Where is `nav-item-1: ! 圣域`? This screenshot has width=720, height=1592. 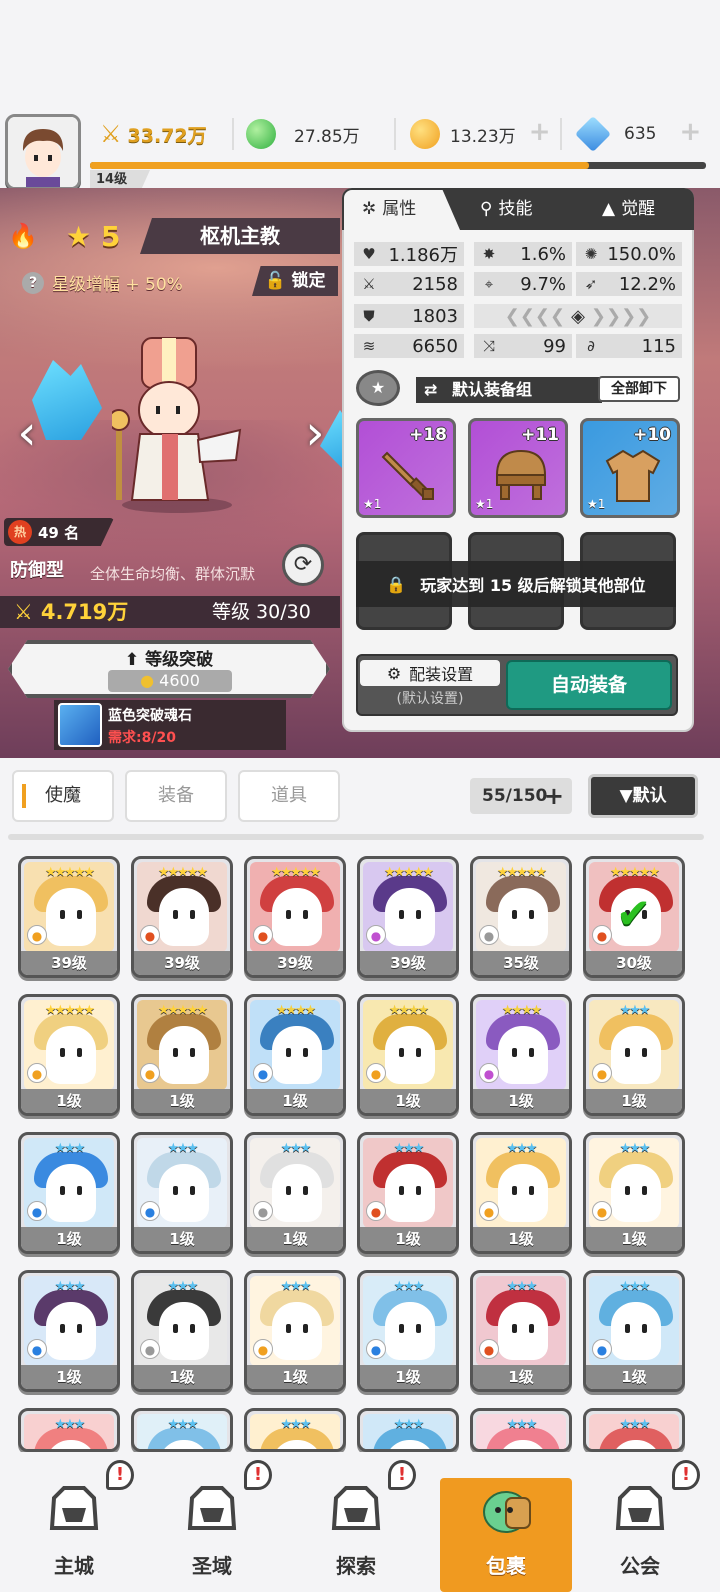
nav-item-1: ! 圣域 is located at coordinates (212, 1525).